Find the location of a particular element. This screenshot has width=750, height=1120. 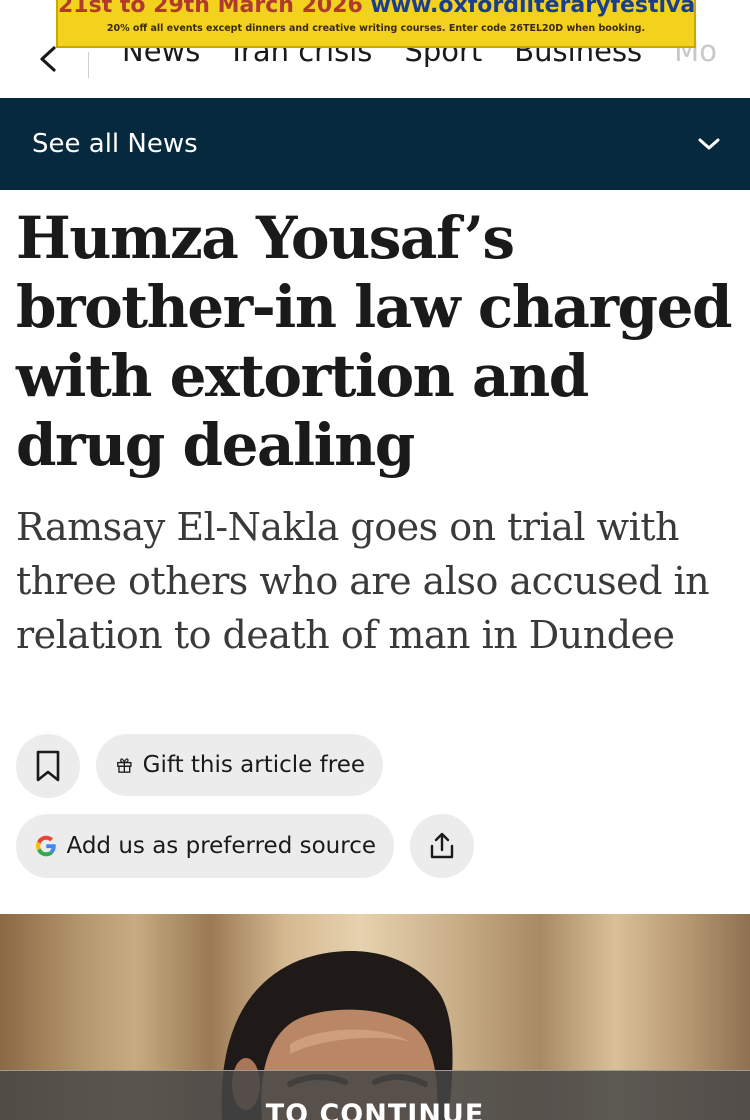

share-button is located at coordinates (442, 846).